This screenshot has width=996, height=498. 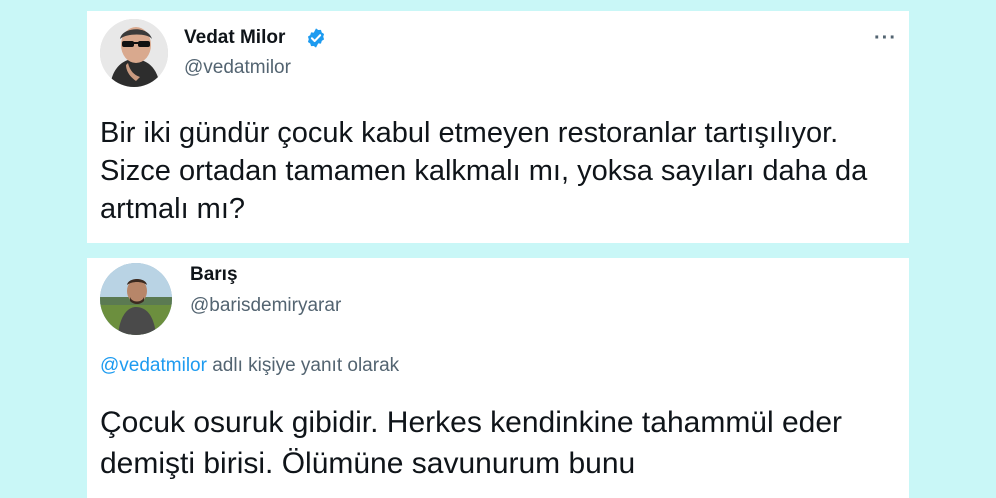 I want to click on reply-mention-link: @vedatmilor, so click(x=153, y=365).